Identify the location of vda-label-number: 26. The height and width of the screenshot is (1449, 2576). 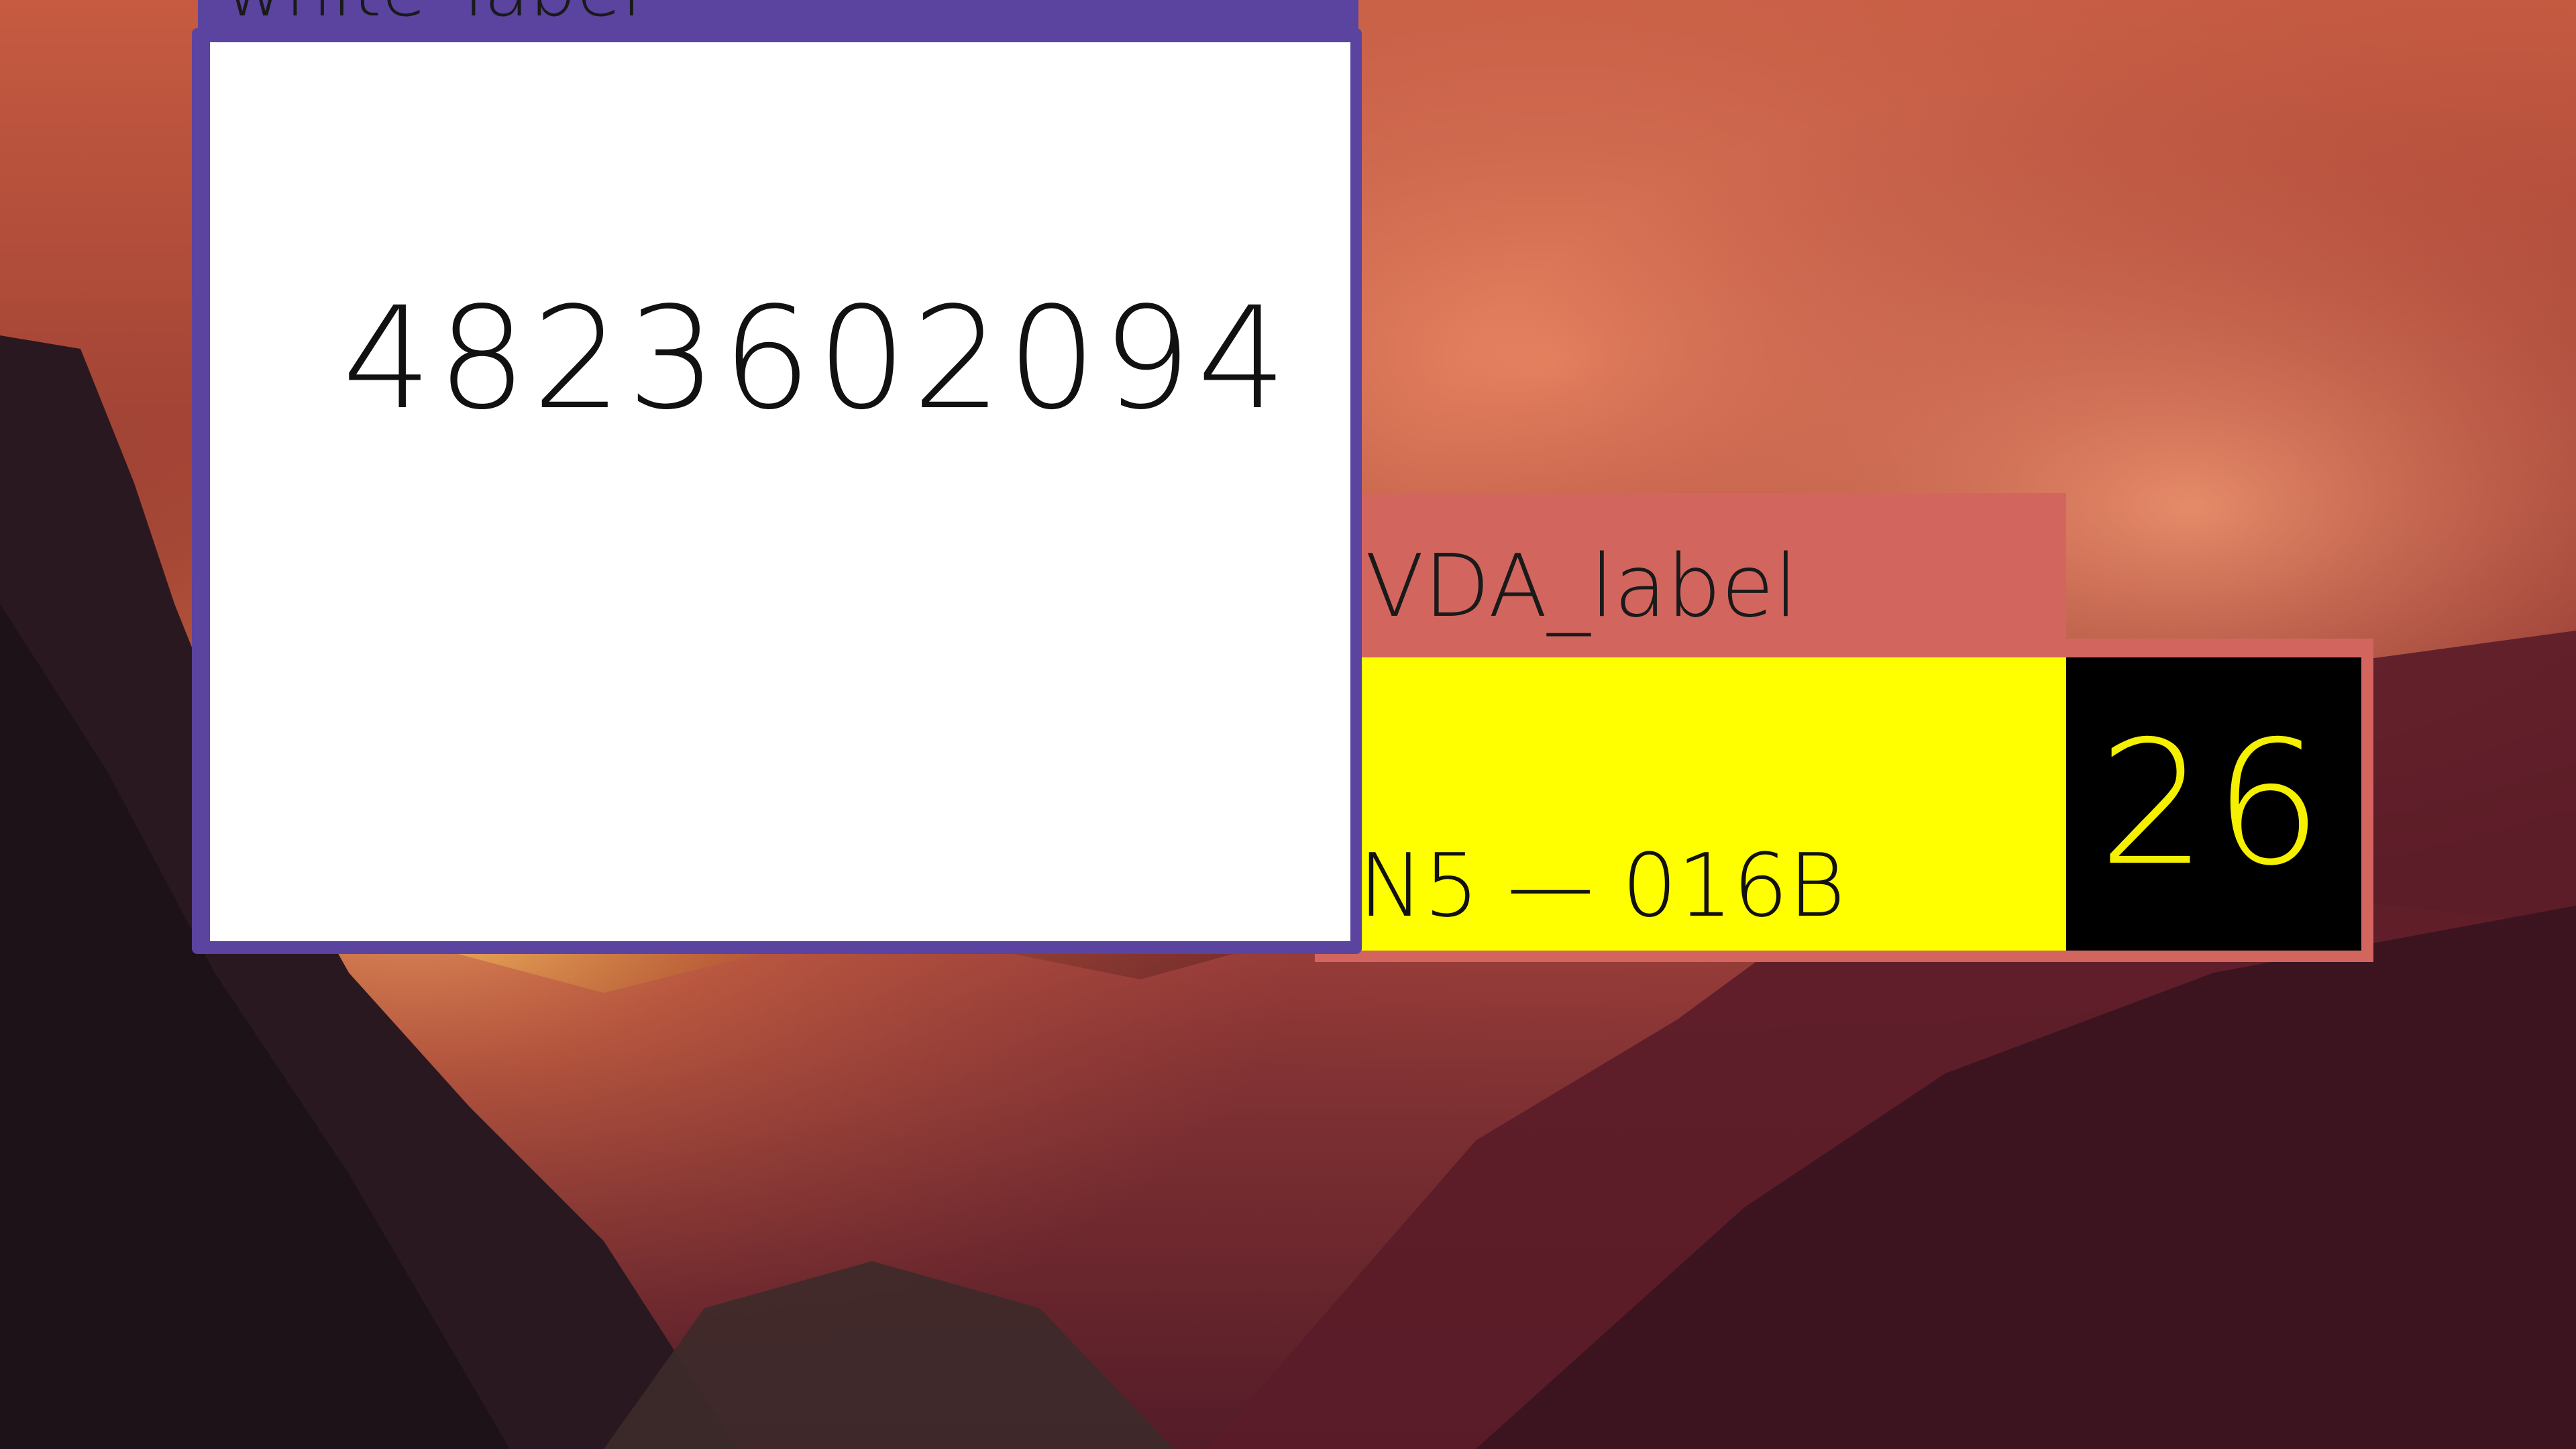
(2214, 804).